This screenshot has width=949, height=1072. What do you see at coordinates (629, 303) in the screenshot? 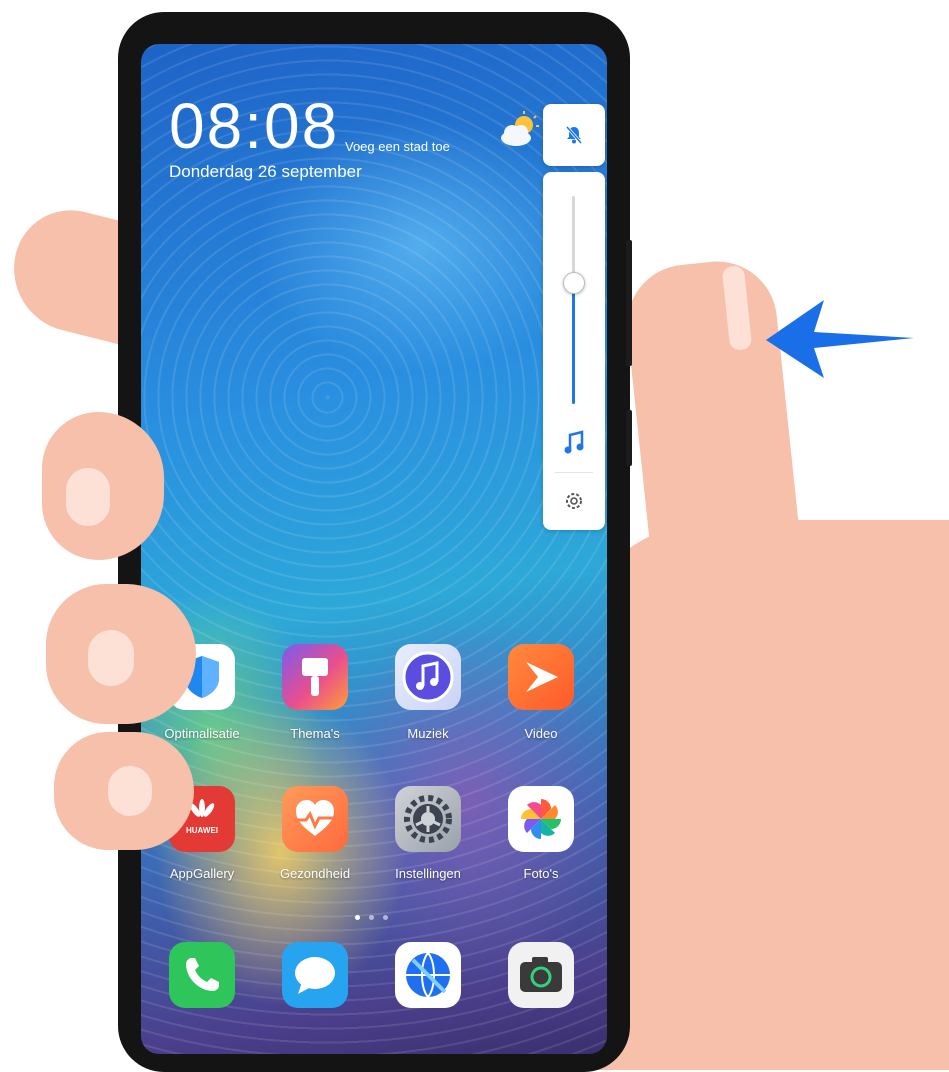
I see `volume-key` at bounding box center [629, 303].